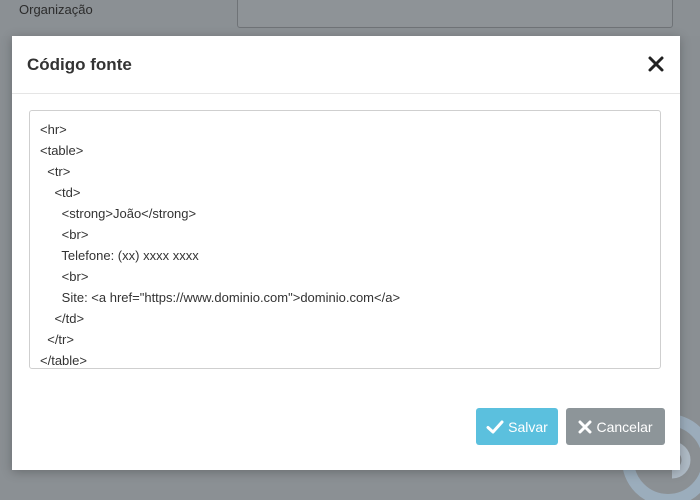 The height and width of the screenshot is (500, 700). I want to click on code-line: Telefone: (xx) xxxx xxxx, so click(119, 255).